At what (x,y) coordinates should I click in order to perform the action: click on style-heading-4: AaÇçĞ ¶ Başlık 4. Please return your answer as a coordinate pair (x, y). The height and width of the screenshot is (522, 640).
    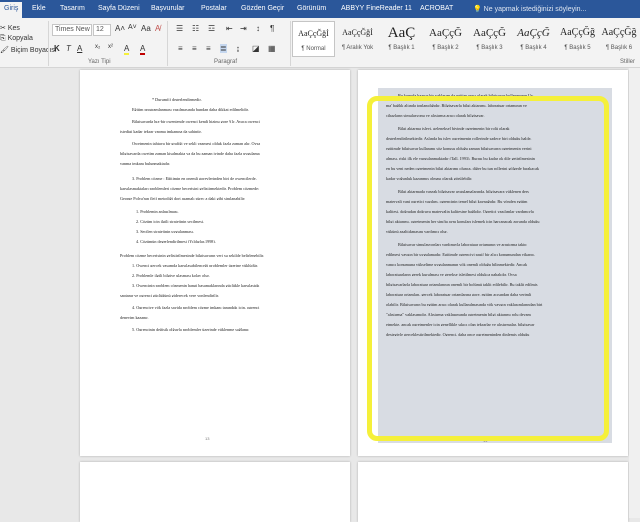
    Looking at the image, I should click on (533, 39).